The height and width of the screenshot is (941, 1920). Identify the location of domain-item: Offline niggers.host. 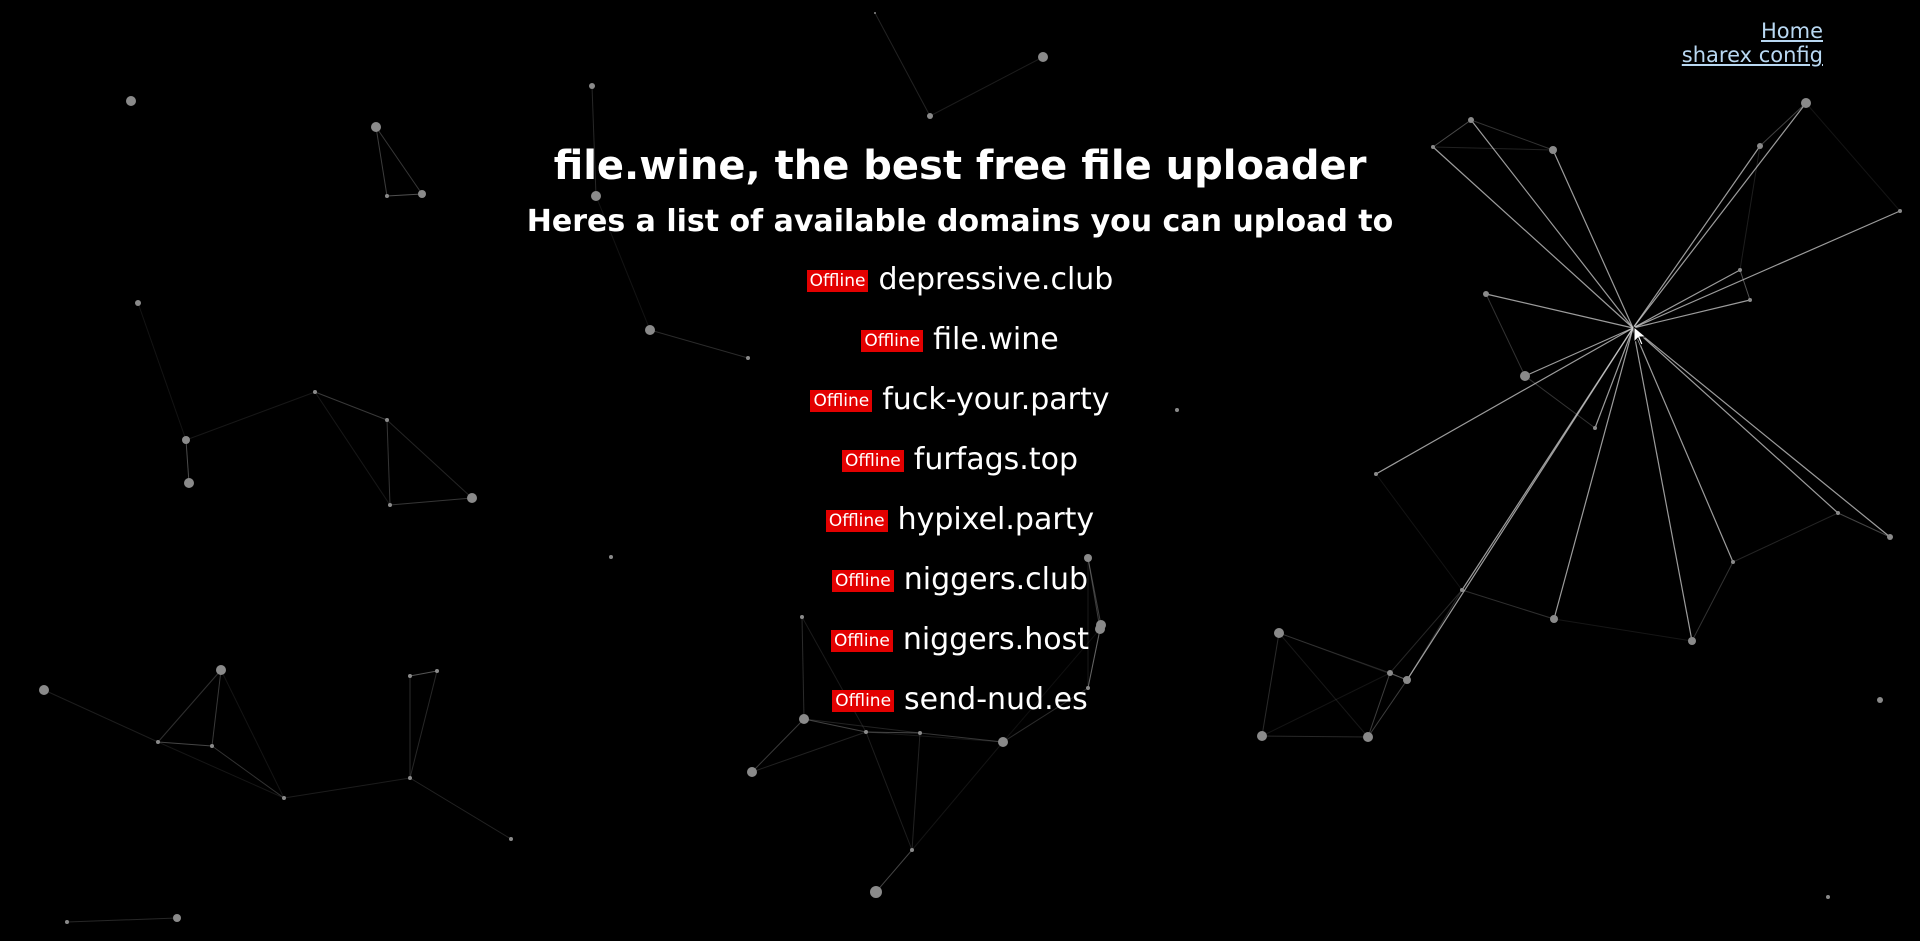
(960, 640).